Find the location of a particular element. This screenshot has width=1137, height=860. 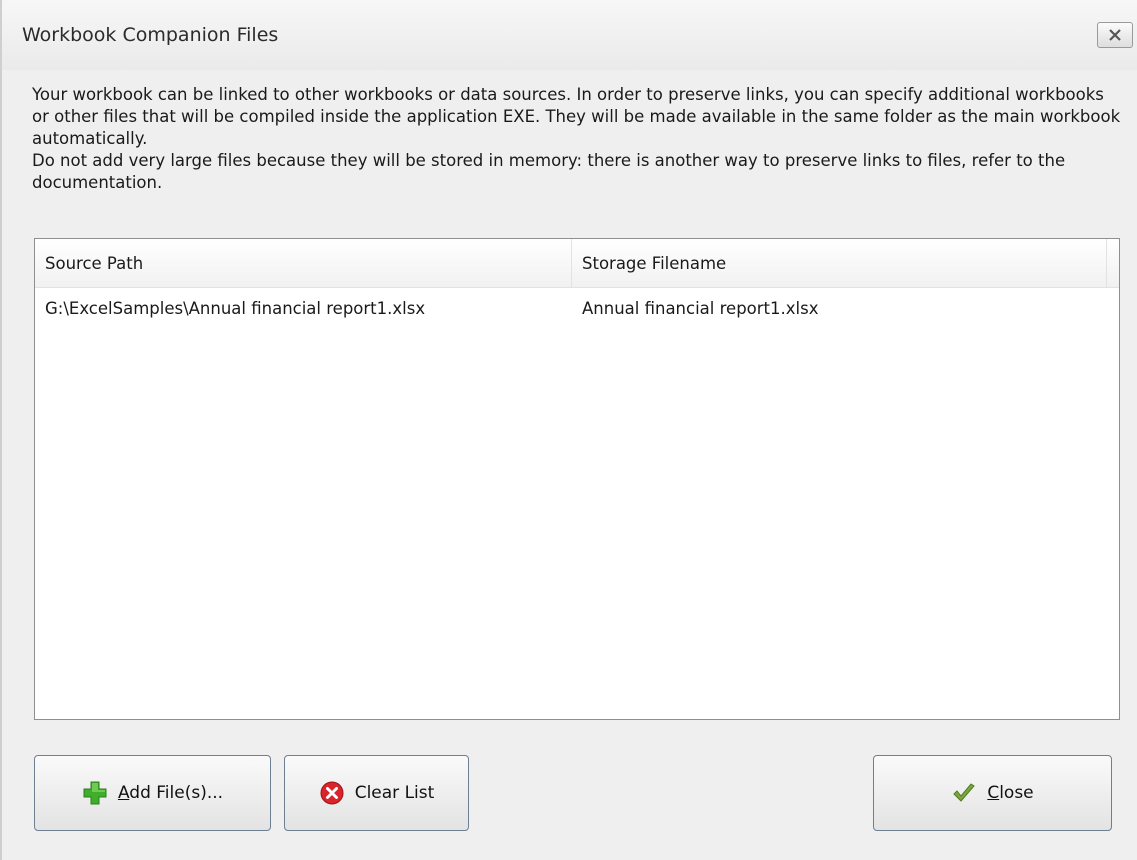

column-header-source-path: Source Path is located at coordinates (303, 263).